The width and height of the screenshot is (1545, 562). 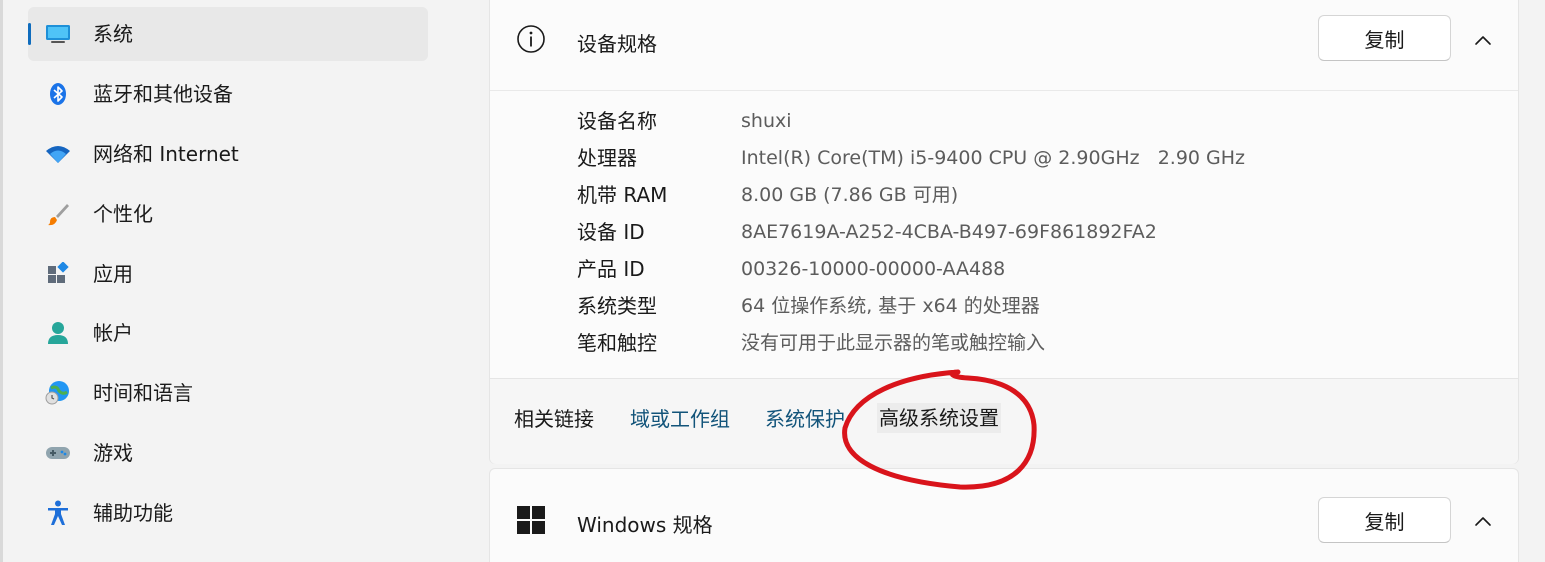 I want to click on sidebar-item-time-language: 时间和语言, so click(x=228, y=393).